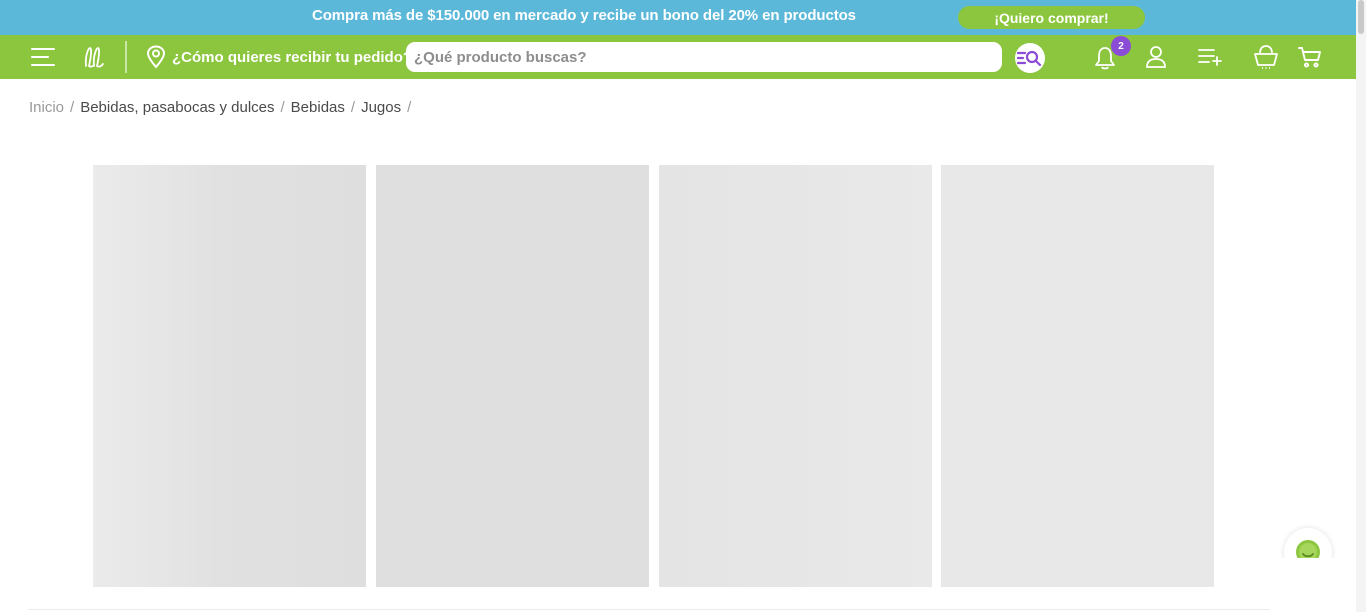 The width and height of the screenshot is (1366, 612). What do you see at coordinates (381, 107) in the screenshot?
I see `breadcrumb-link-jugos: Jugos` at bounding box center [381, 107].